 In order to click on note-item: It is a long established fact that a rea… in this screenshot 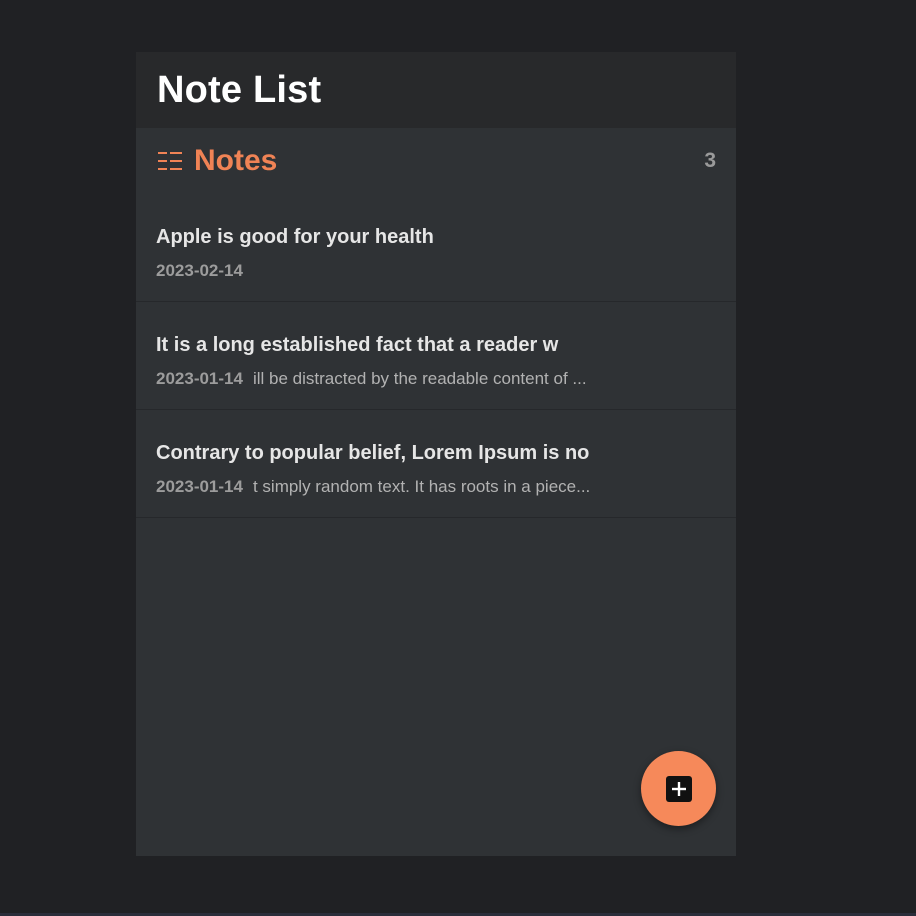, I will do `click(436, 356)`.